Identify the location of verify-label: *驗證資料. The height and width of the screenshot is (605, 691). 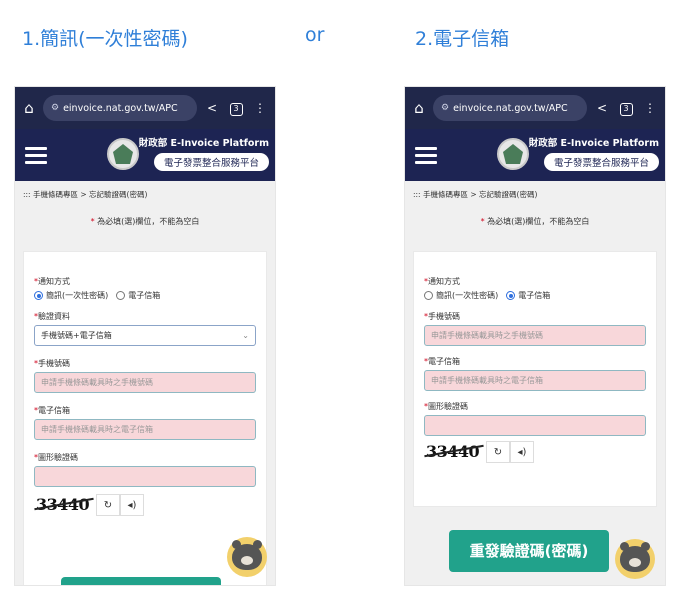
(52, 316).